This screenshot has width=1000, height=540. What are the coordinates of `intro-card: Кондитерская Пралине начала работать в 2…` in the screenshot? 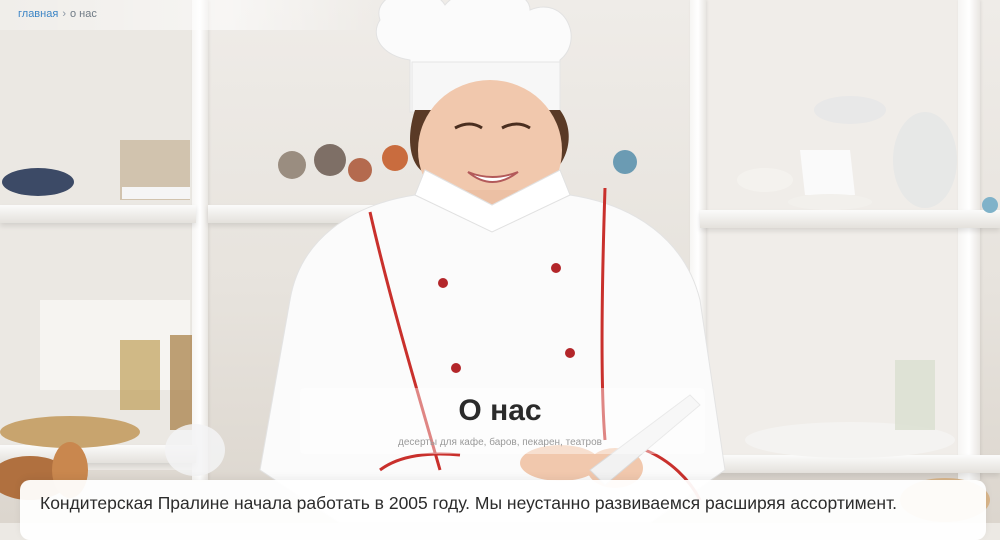 It's located at (503, 510).